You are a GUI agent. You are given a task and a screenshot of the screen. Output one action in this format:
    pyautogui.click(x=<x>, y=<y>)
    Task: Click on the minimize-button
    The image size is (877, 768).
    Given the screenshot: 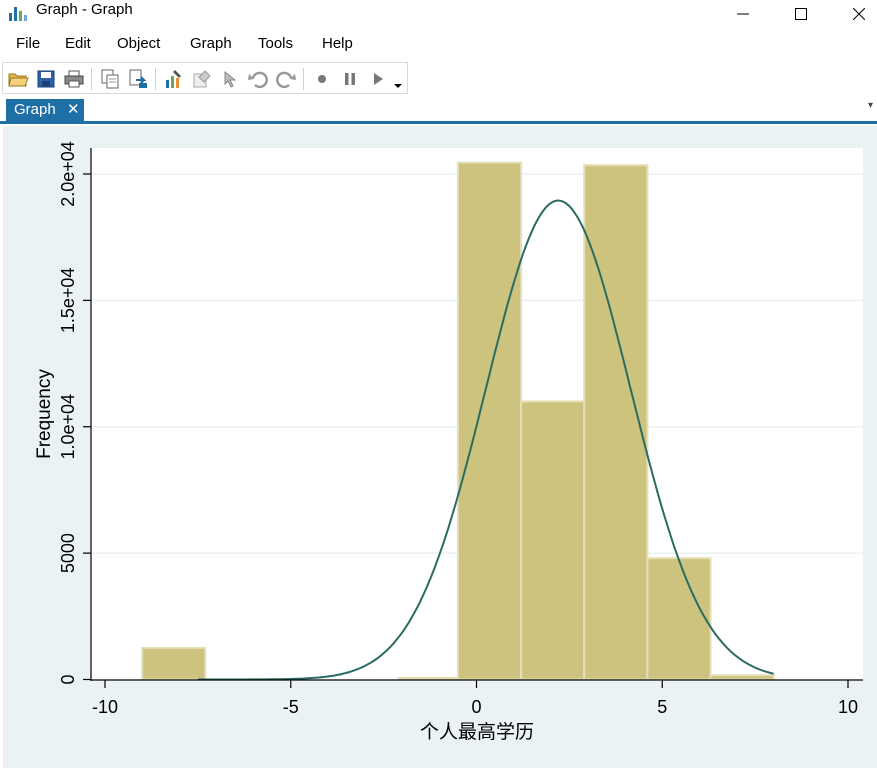 What is the action you would take?
    pyautogui.click(x=743, y=14)
    